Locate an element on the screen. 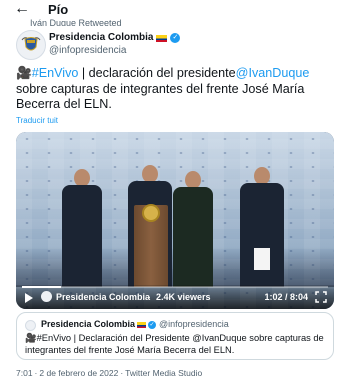 The width and height of the screenshot is (350, 388). quote-author-handle: @infopresidencia is located at coordinates (194, 324).